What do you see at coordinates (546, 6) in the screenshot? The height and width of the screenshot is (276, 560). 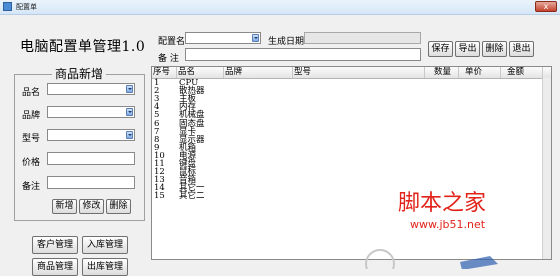 I see `close-window-button: x` at bounding box center [546, 6].